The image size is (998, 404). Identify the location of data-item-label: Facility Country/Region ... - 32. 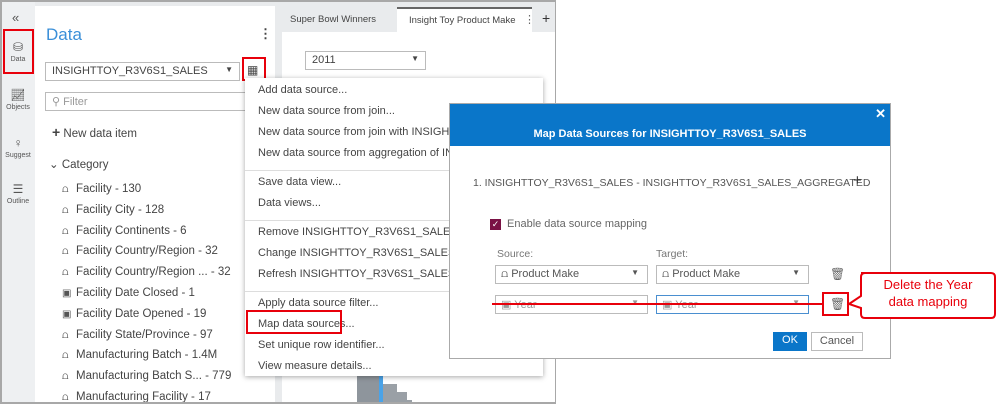
(153, 272).